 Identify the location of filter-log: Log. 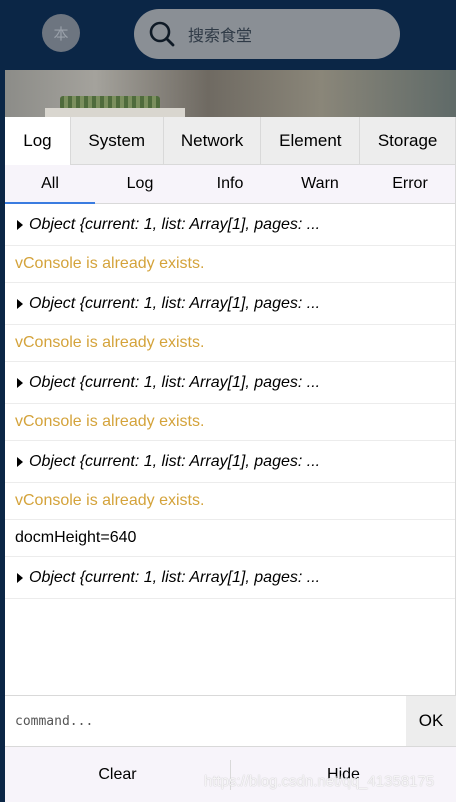
(140, 184).